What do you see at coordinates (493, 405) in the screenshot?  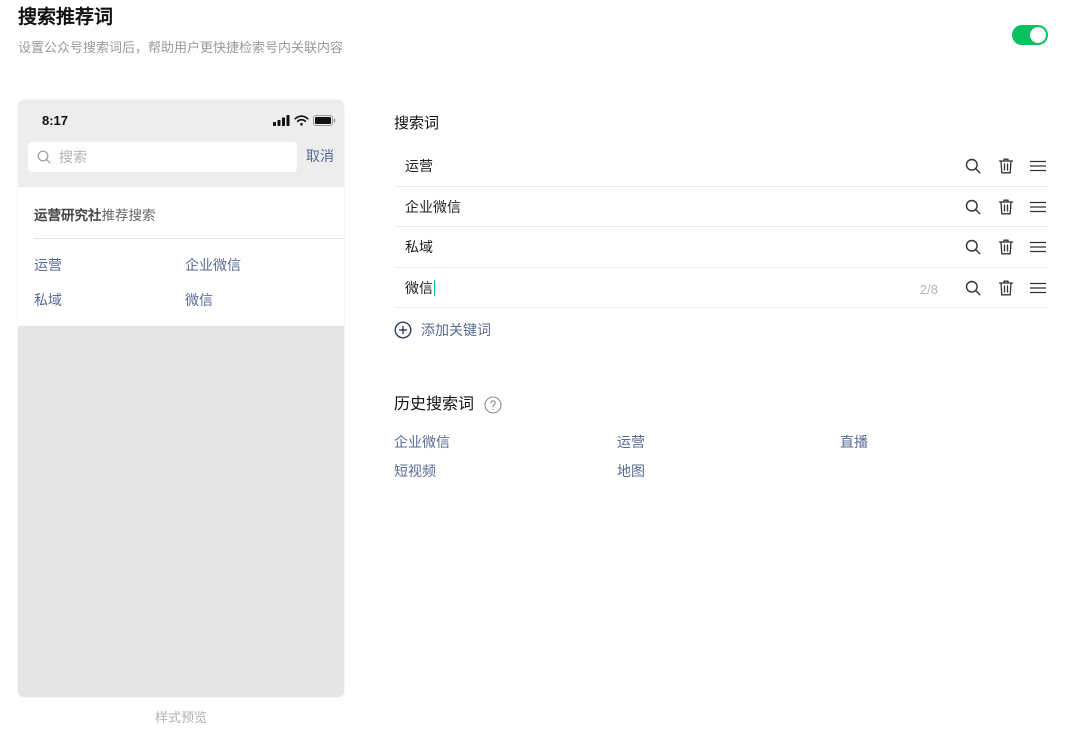 I see `help-icon` at bounding box center [493, 405].